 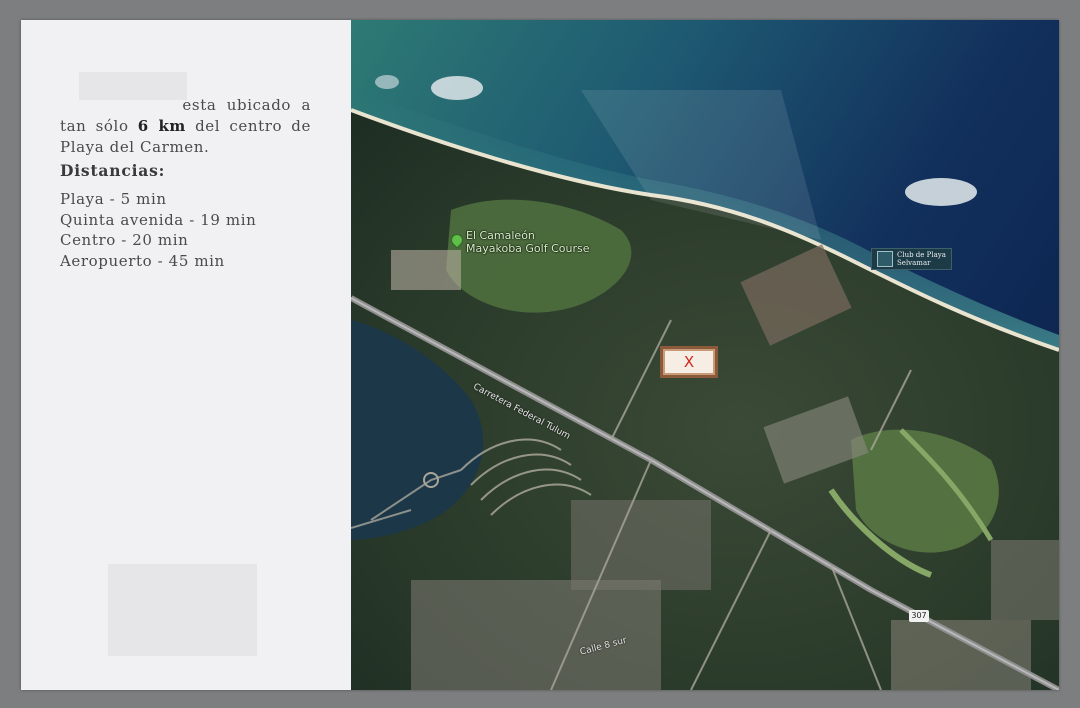 I want to click on property-marker-label: X, so click(x=689, y=362).